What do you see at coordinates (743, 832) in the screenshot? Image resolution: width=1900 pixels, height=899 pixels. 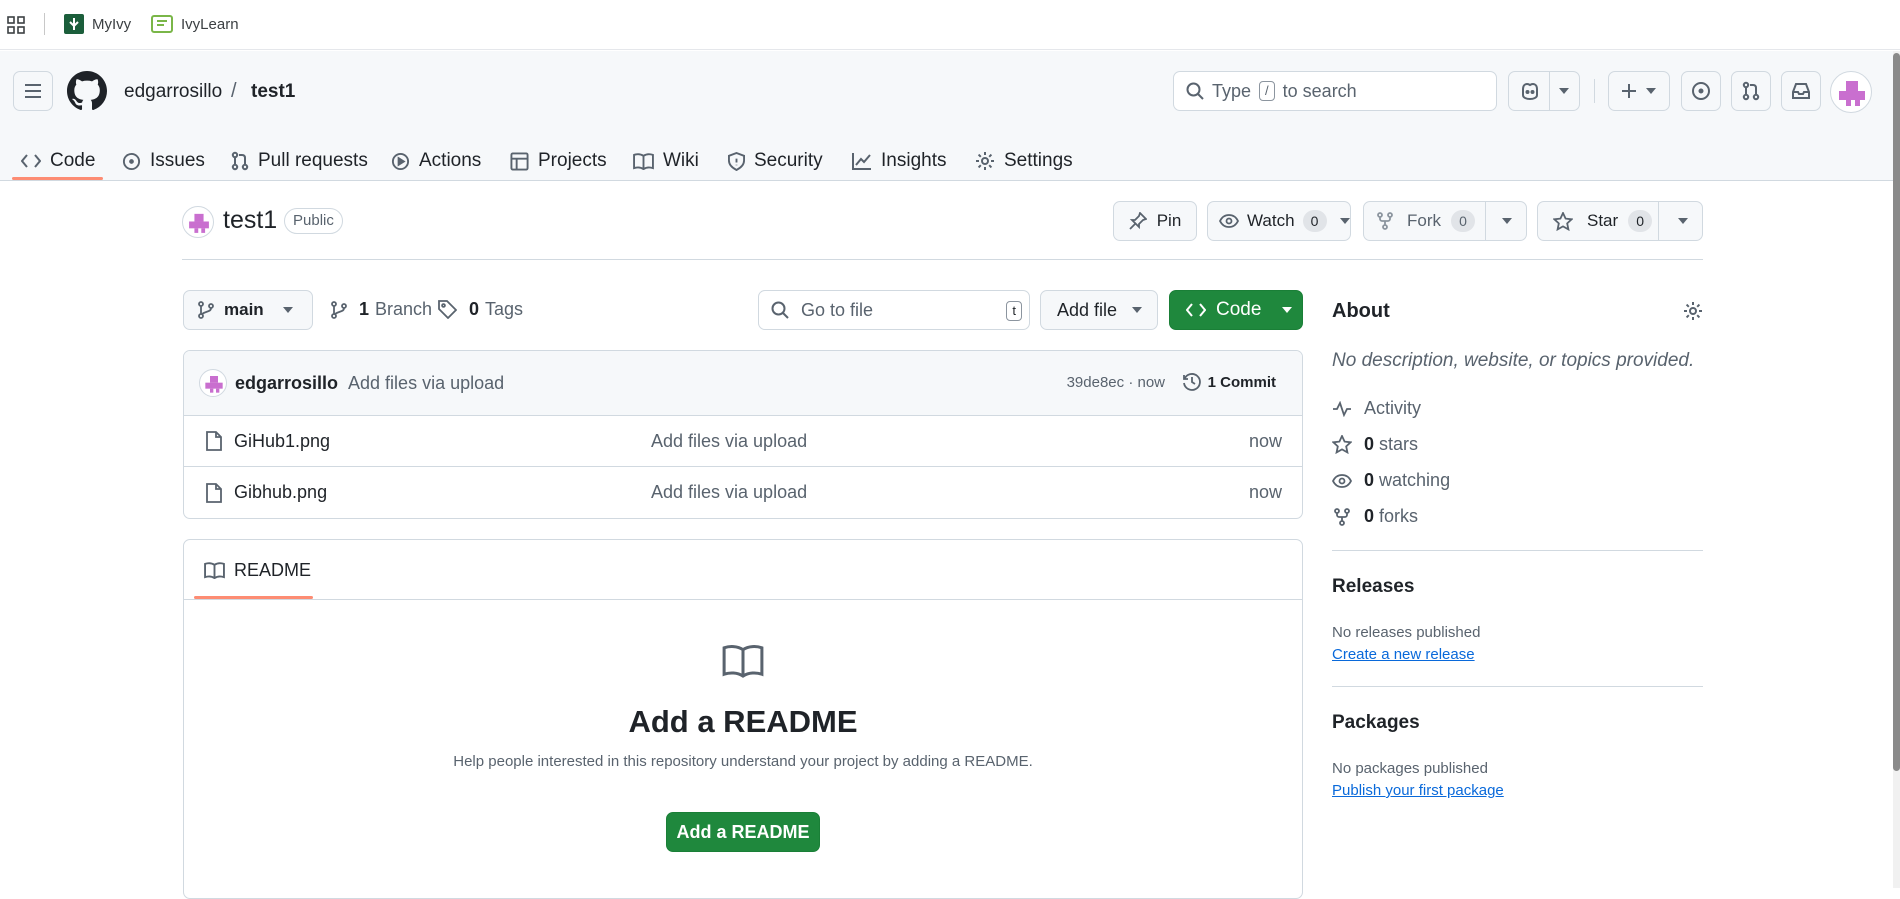 I see `add-readme-button: Add a README` at bounding box center [743, 832].